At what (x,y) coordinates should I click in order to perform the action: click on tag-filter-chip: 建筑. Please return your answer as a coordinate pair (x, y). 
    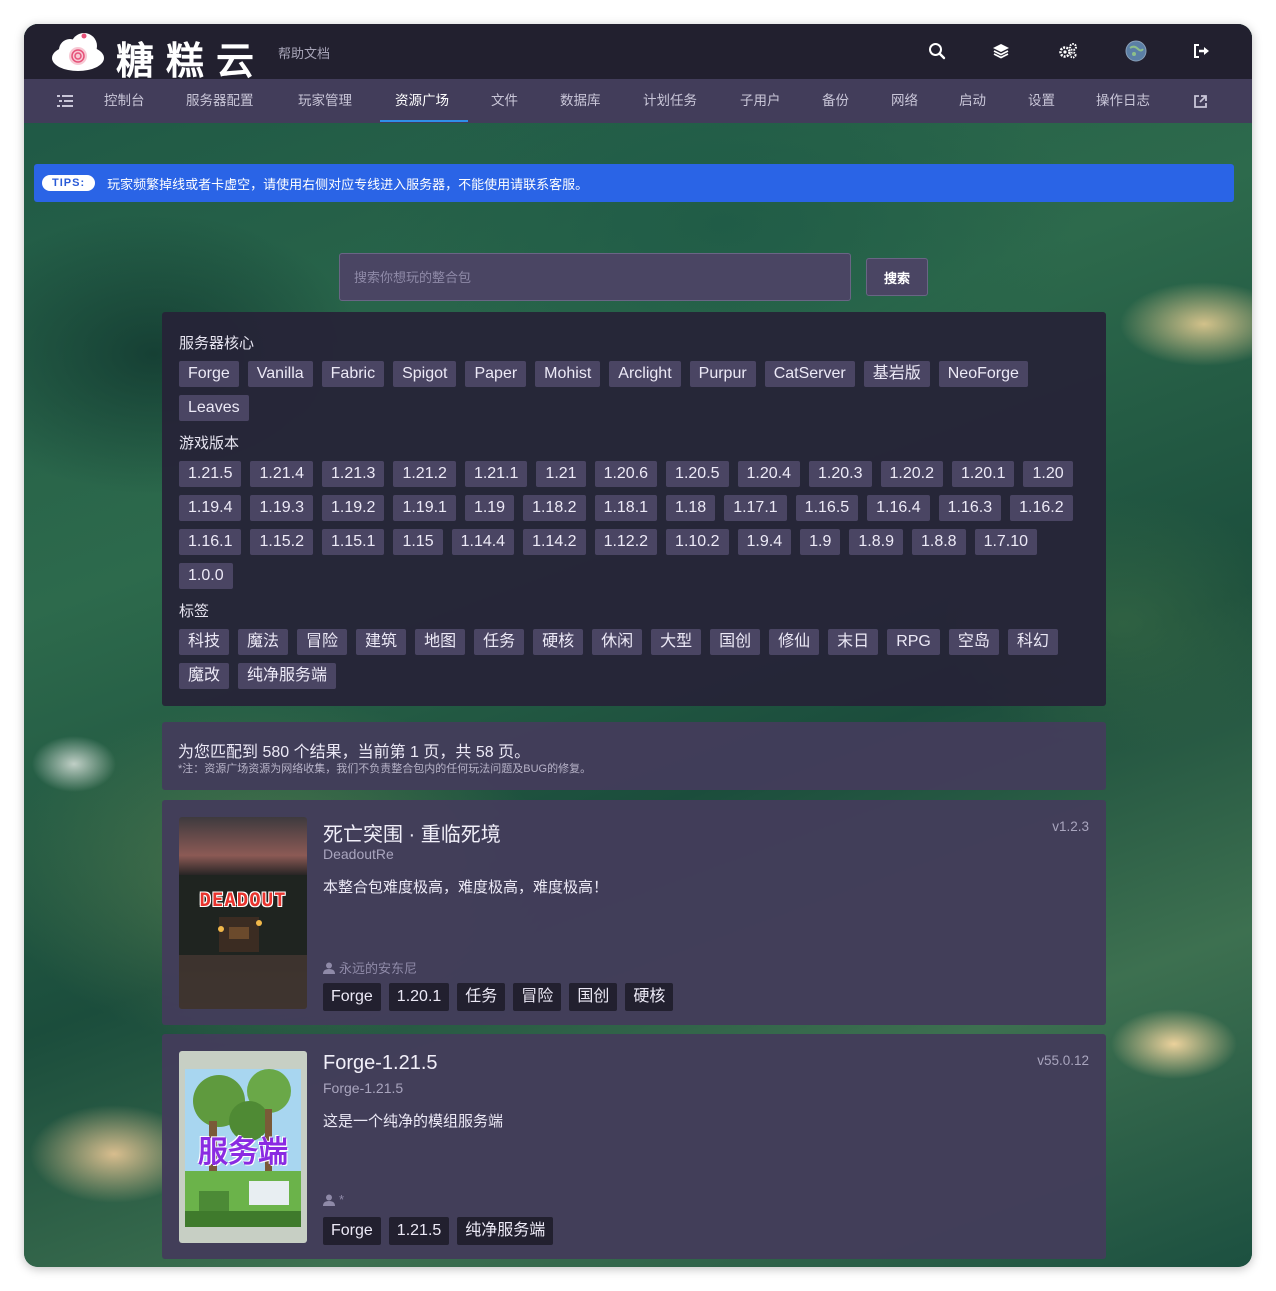
    Looking at the image, I should click on (381, 642).